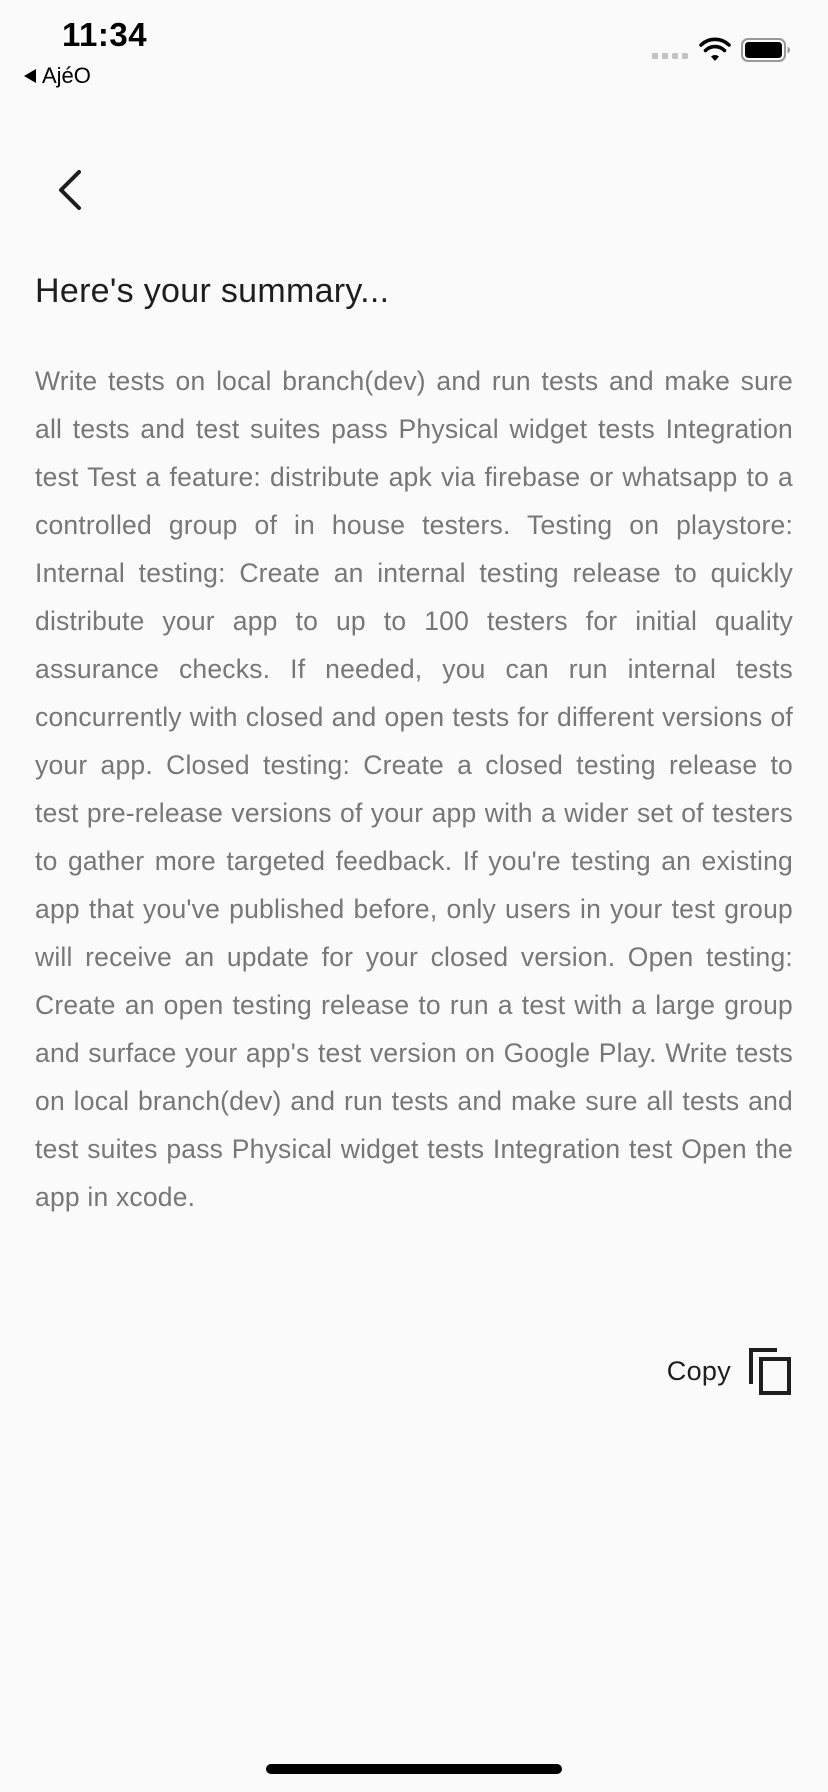 This screenshot has width=828, height=1792. I want to click on status-back-app-label: AjéO, so click(66, 75).